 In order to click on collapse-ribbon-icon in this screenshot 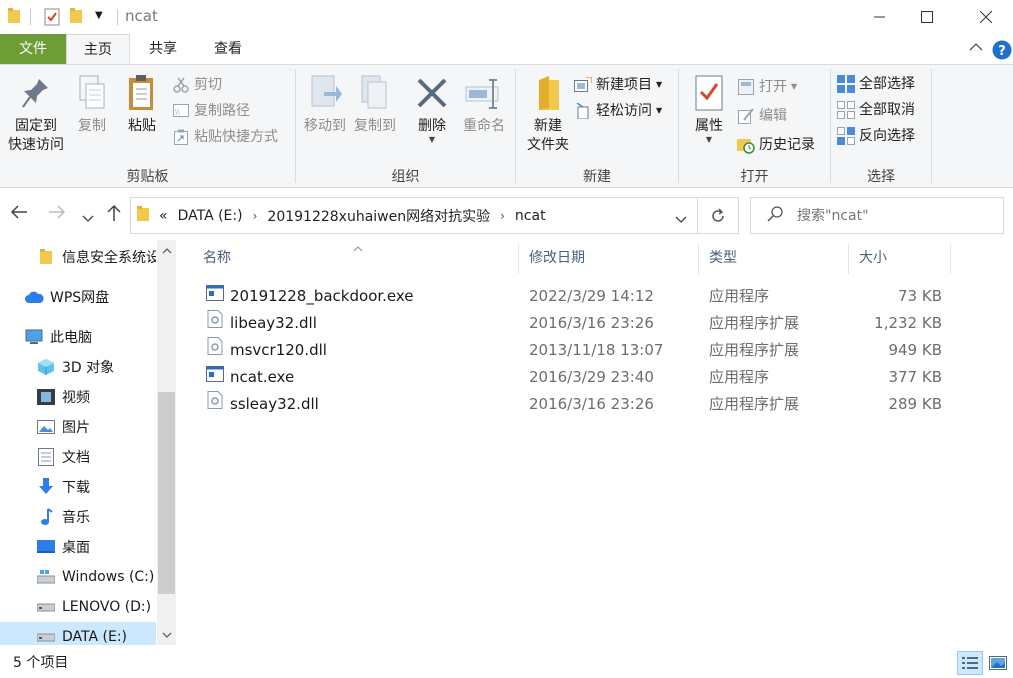, I will do `click(976, 48)`.